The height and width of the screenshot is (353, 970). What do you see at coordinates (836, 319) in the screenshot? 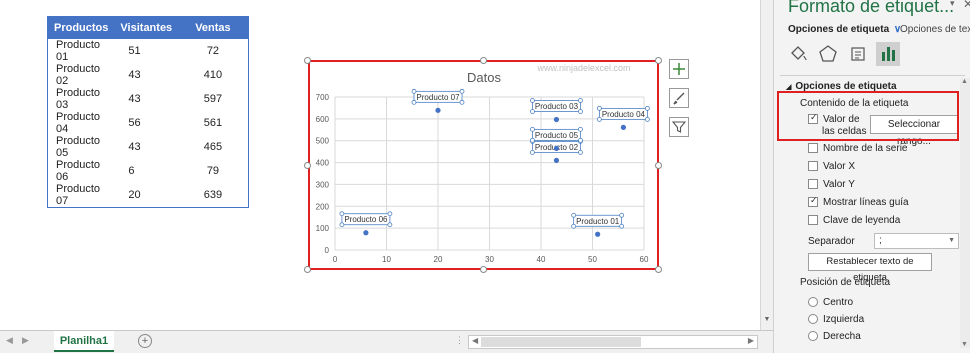
I see `radio-izquierda: Izquierda` at bounding box center [836, 319].